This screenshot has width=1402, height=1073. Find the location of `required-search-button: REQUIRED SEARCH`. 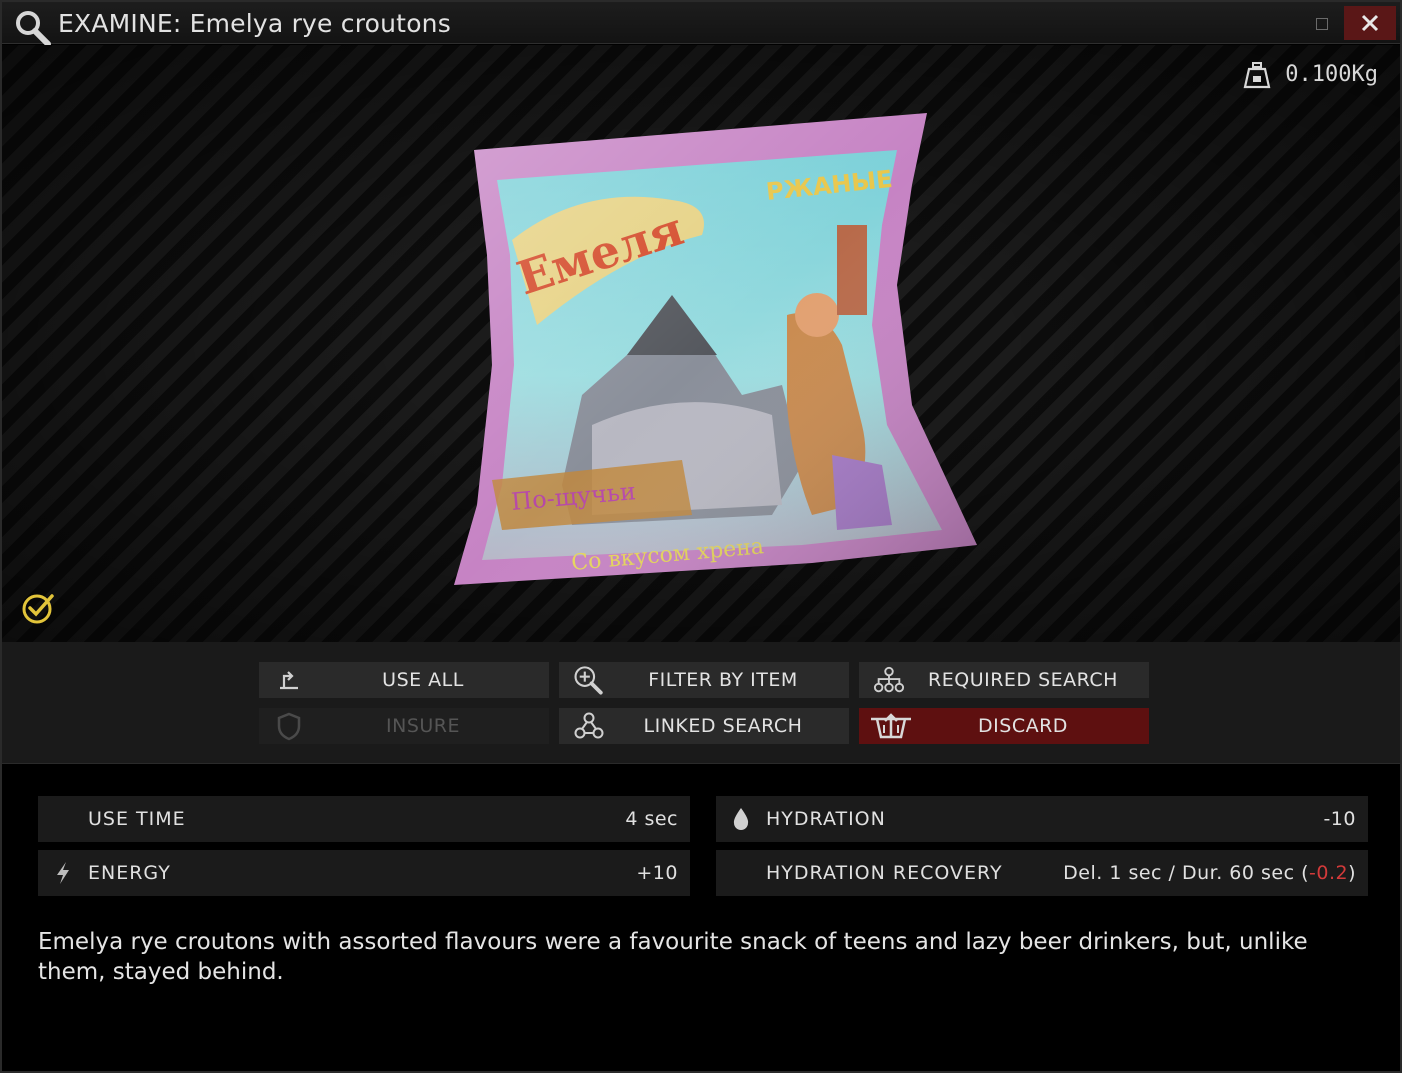

required-search-button: REQUIRED SEARCH is located at coordinates (1004, 680).